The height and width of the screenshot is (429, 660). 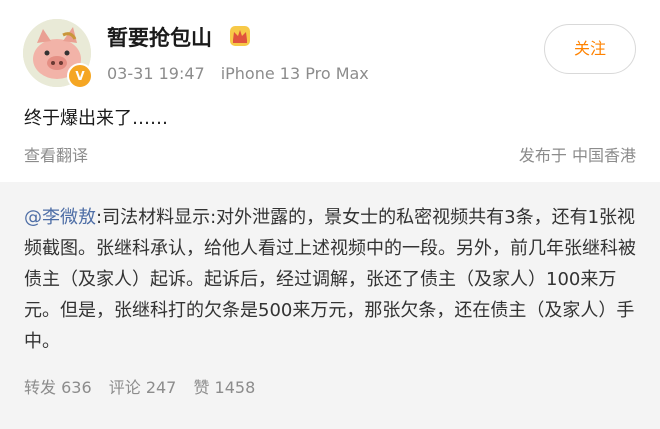 I want to click on post-meta: 03-31 19:47 iPhone 13 Pro Max, so click(x=238, y=73).